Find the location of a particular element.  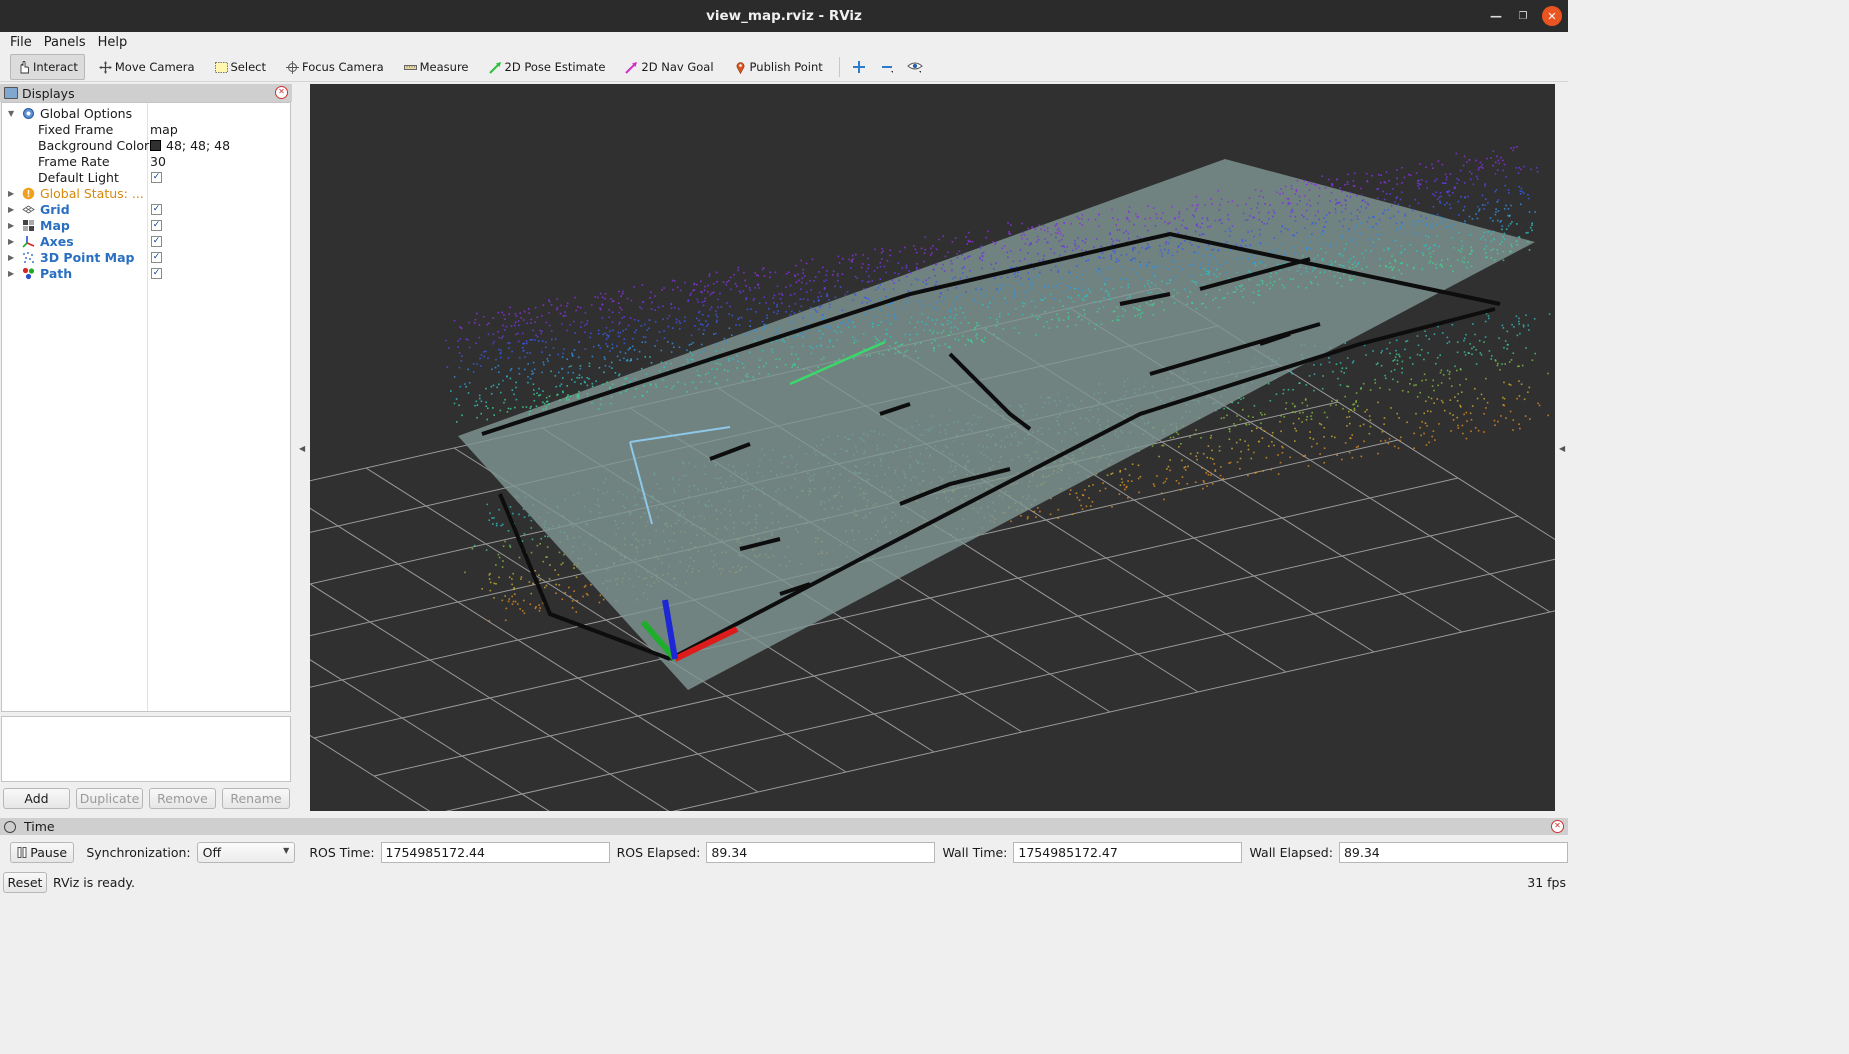

tree-row-axes: ▶ Axes ✓ is located at coordinates (146, 241).